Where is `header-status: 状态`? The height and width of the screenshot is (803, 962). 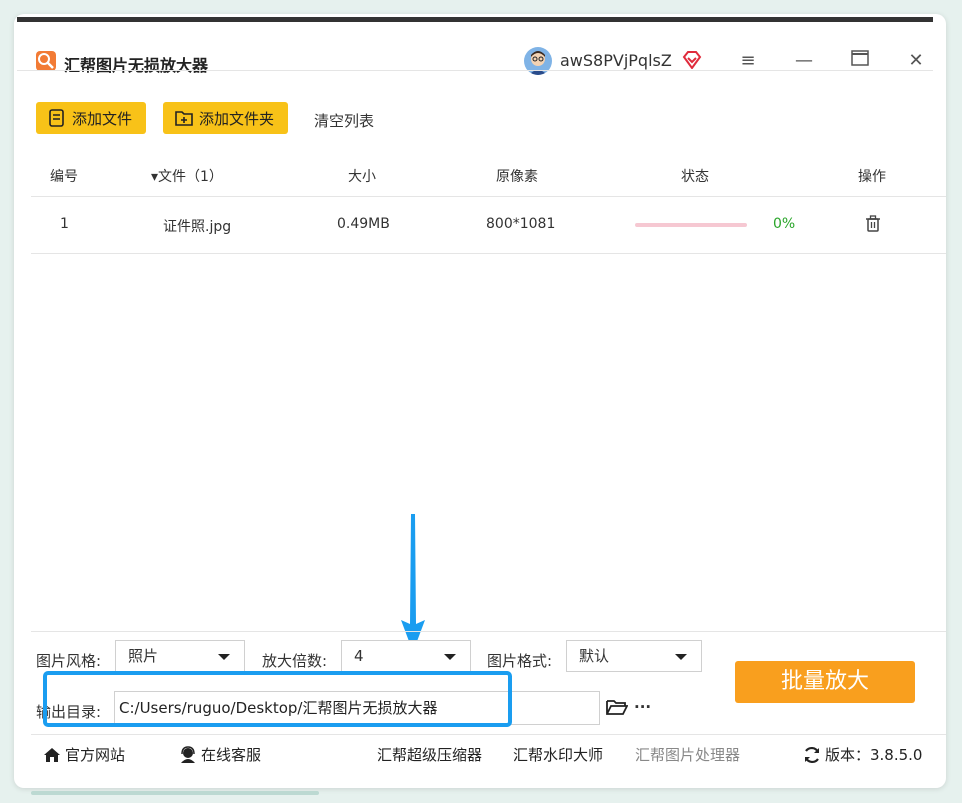
header-status: 状态 is located at coordinates (695, 177).